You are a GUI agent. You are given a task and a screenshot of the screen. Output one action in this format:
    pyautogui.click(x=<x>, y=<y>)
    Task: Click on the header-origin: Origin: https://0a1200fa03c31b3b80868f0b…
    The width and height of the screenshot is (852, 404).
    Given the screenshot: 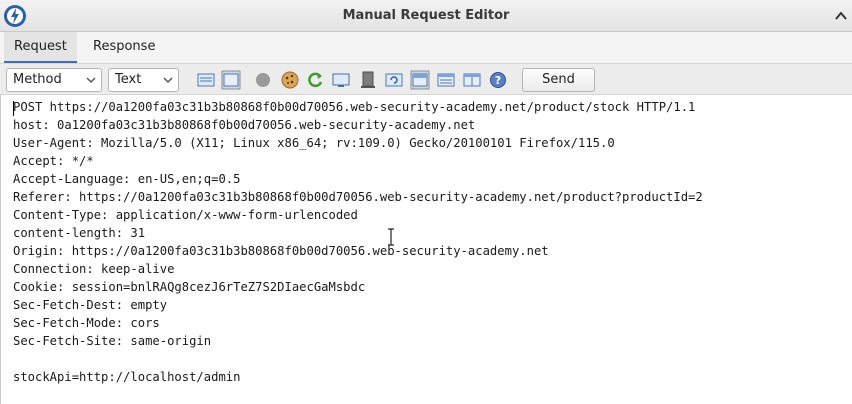 What is the action you would take?
    pyautogui.click(x=281, y=251)
    